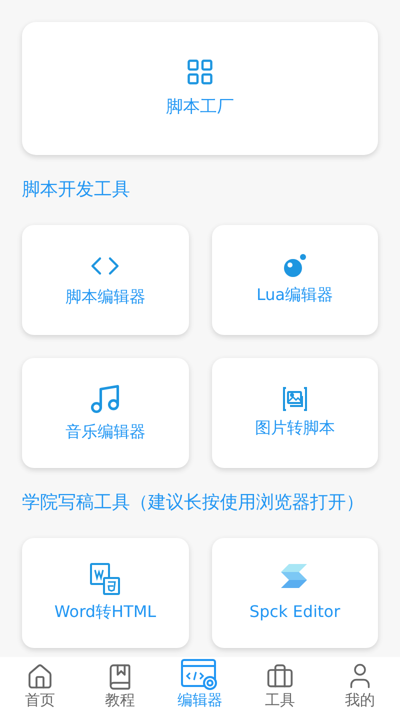 This screenshot has height=711, width=400. I want to click on nav-tab: 工具, so click(280, 684).